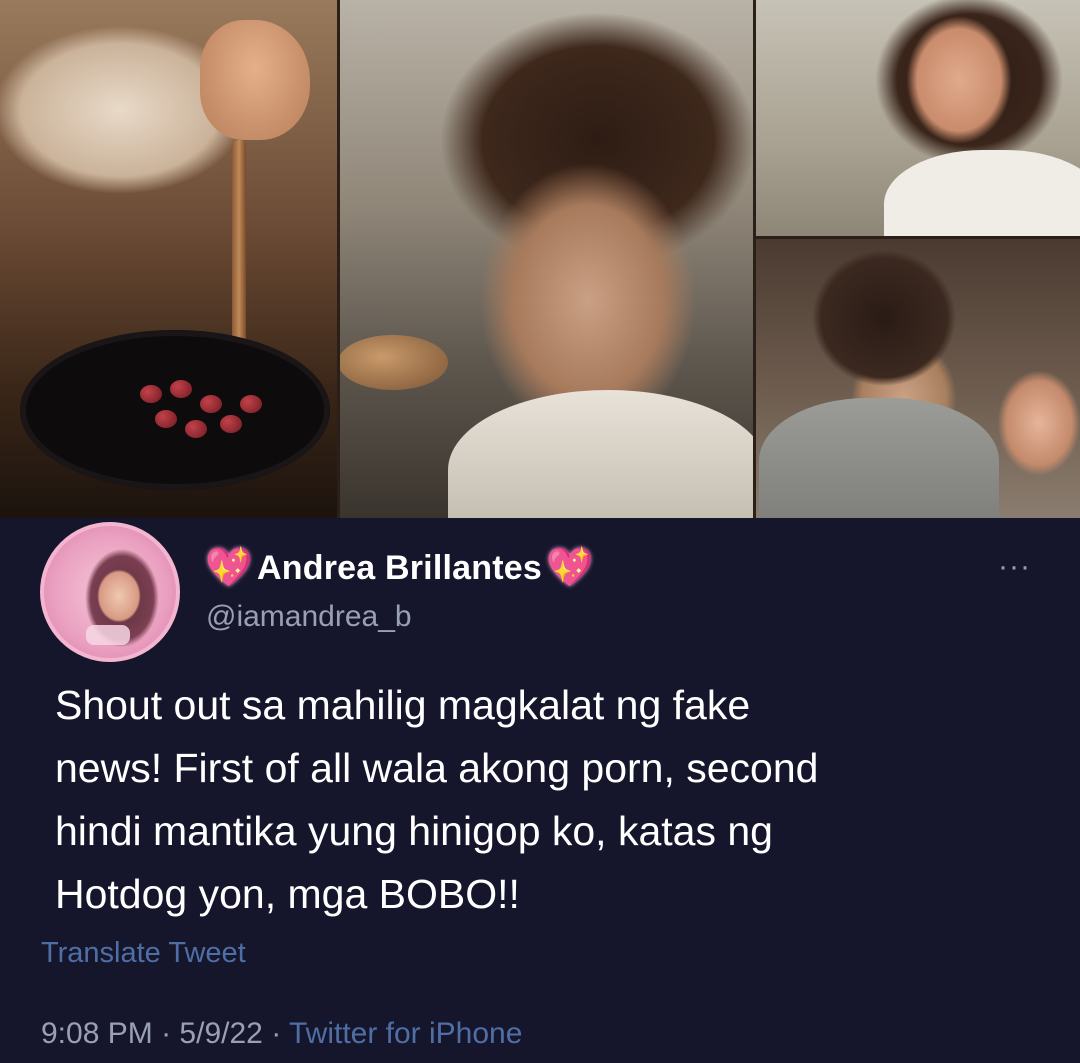  I want to click on frying-pan, so click(175, 410).